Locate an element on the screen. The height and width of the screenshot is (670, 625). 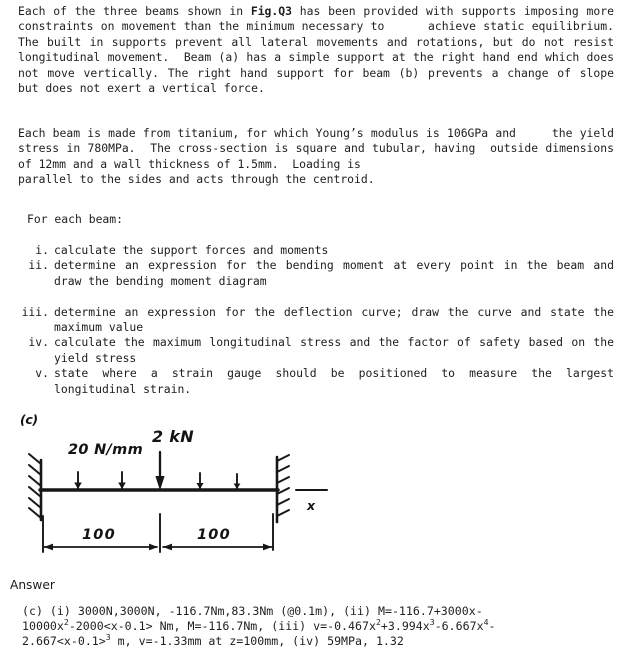
list-item-number: ii. is located at coordinates (38, 265).